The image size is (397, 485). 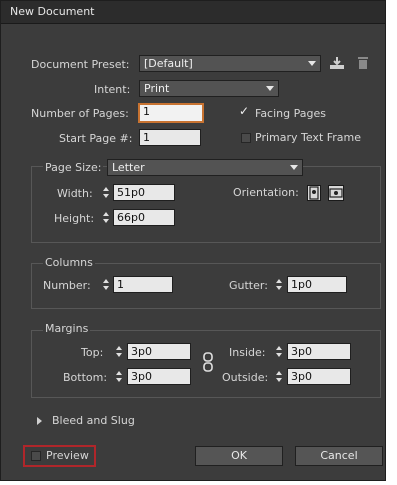 I want to click on outside-margin-stepper, so click(x=279, y=376).